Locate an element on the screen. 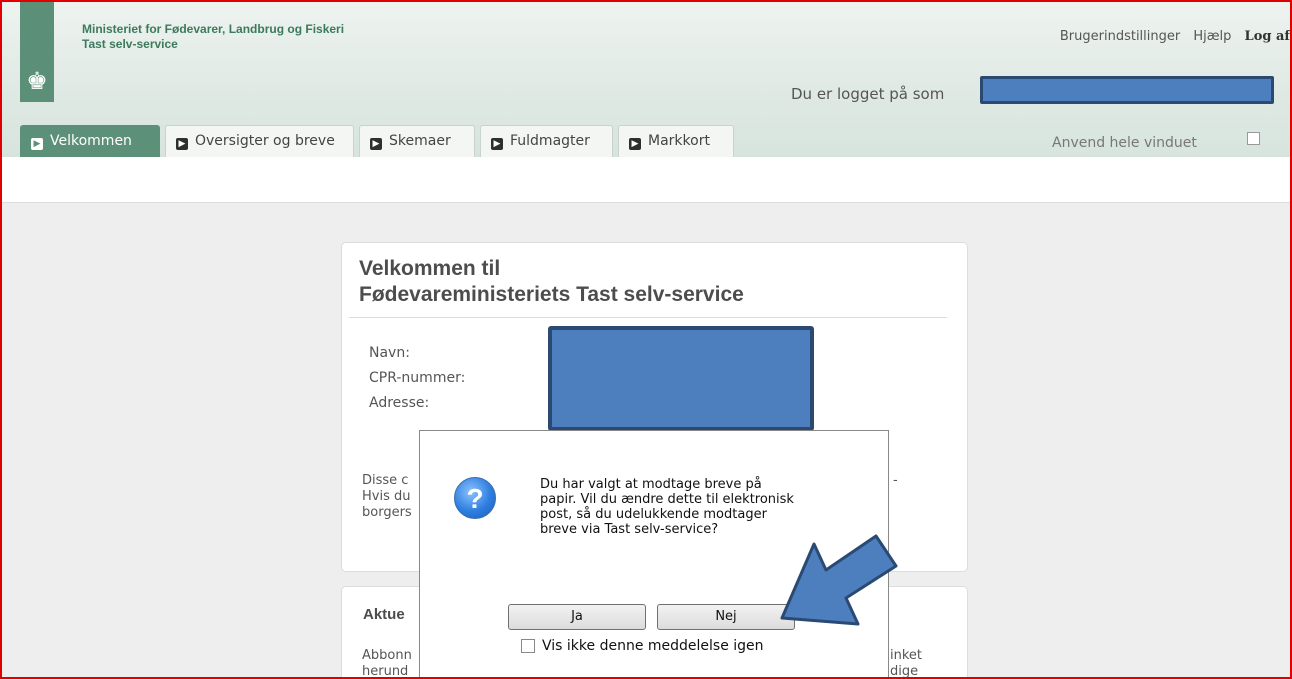 The image size is (1292, 679). info-text-line: Hvis du is located at coordinates (386, 496).